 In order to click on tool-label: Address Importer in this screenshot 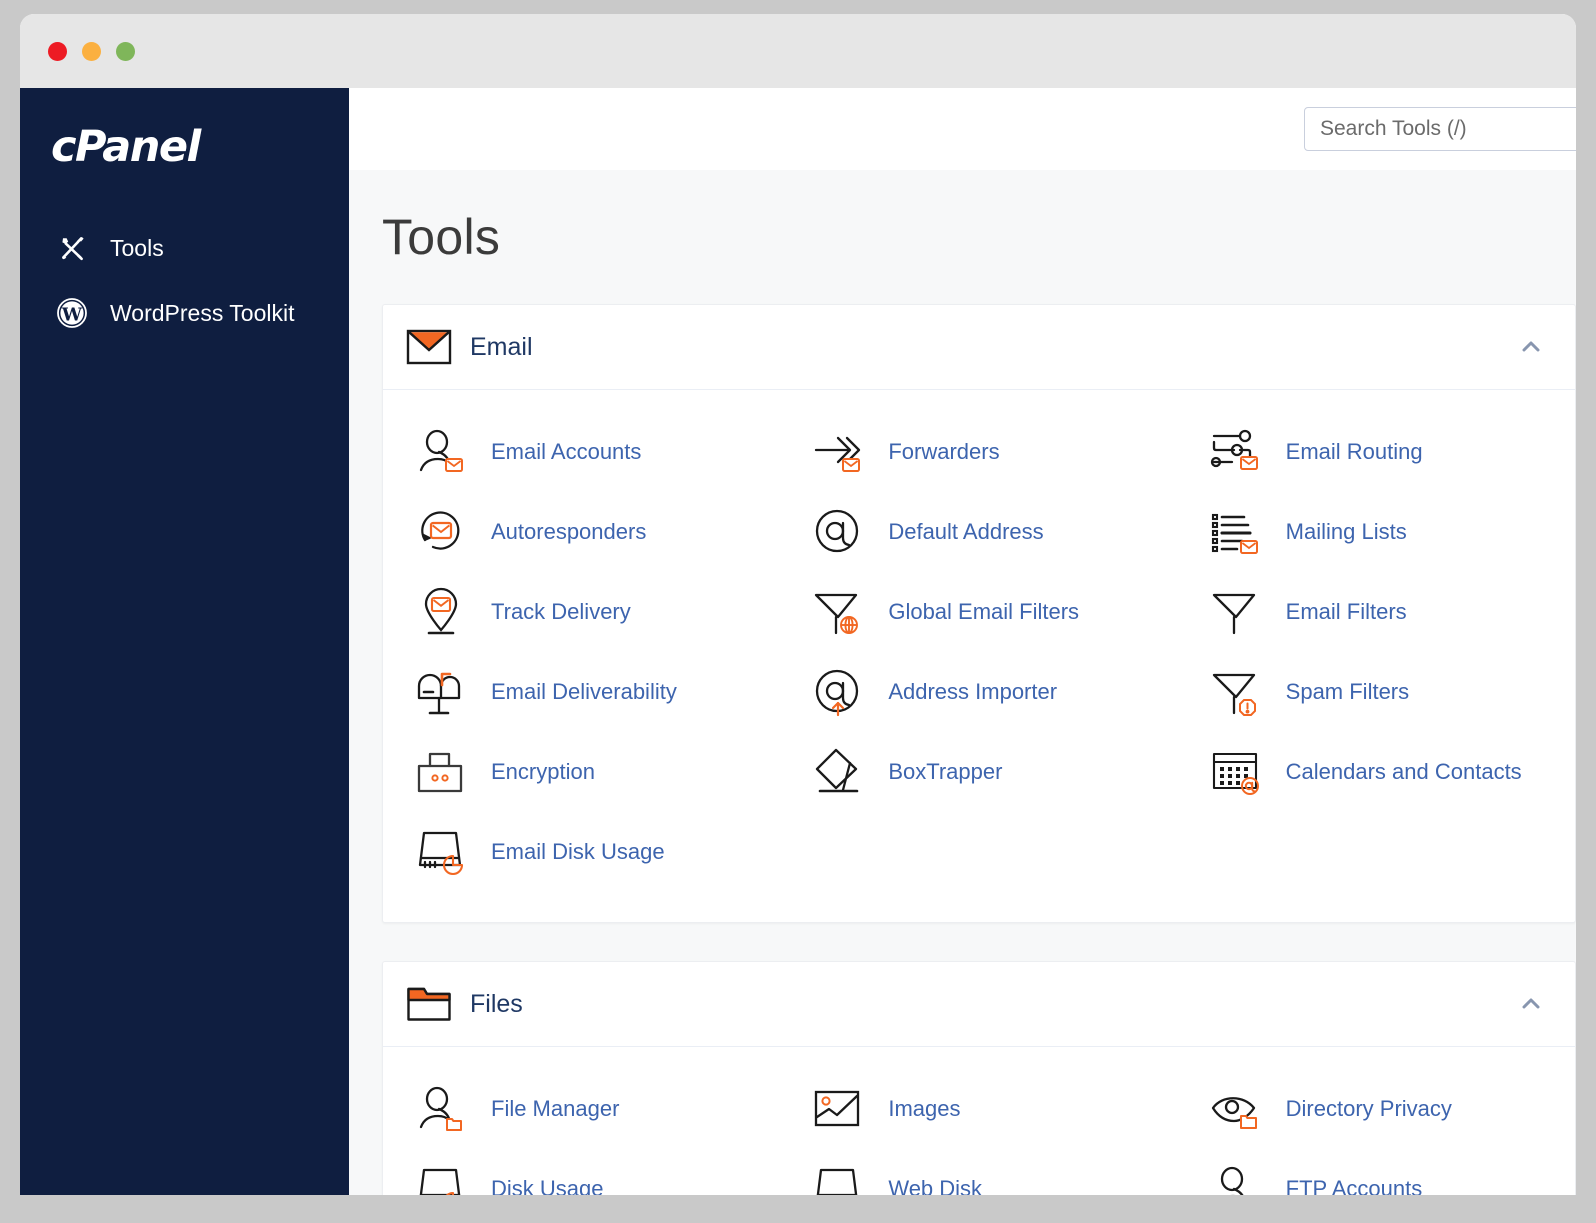, I will do `click(973, 691)`.